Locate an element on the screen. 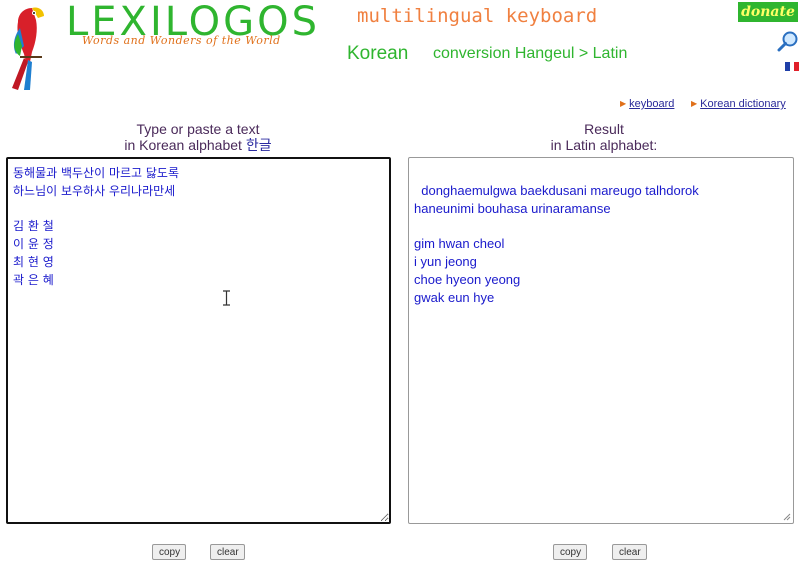  donate-button: donate is located at coordinates (768, 12).